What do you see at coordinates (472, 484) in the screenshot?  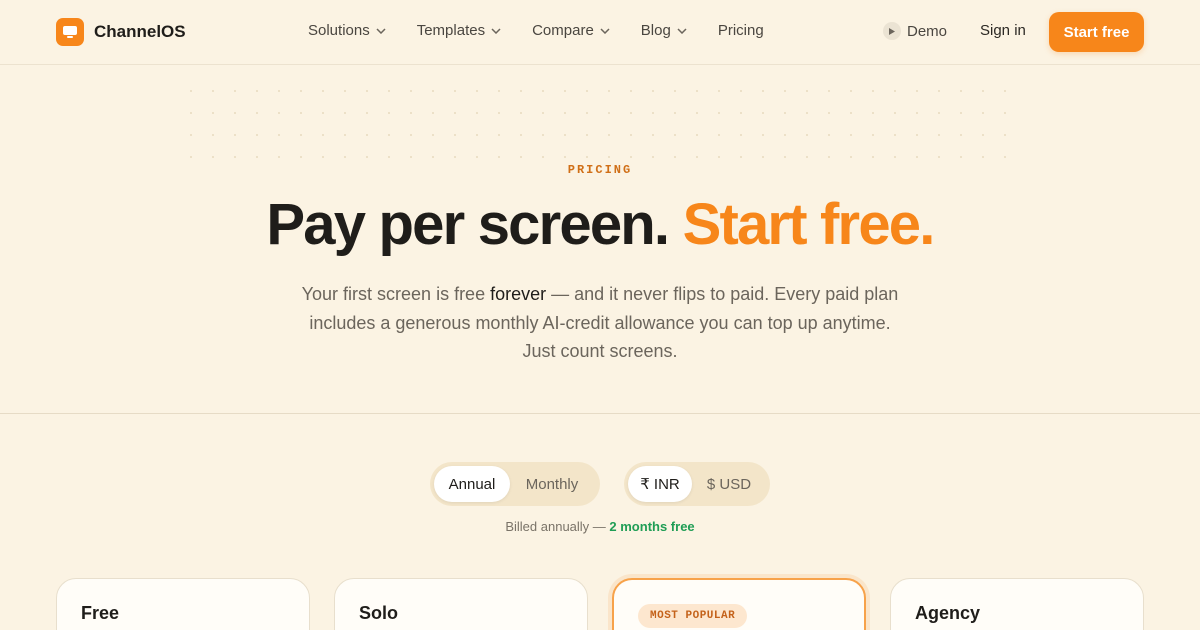 I see `billing-option-annual: Annual` at bounding box center [472, 484].